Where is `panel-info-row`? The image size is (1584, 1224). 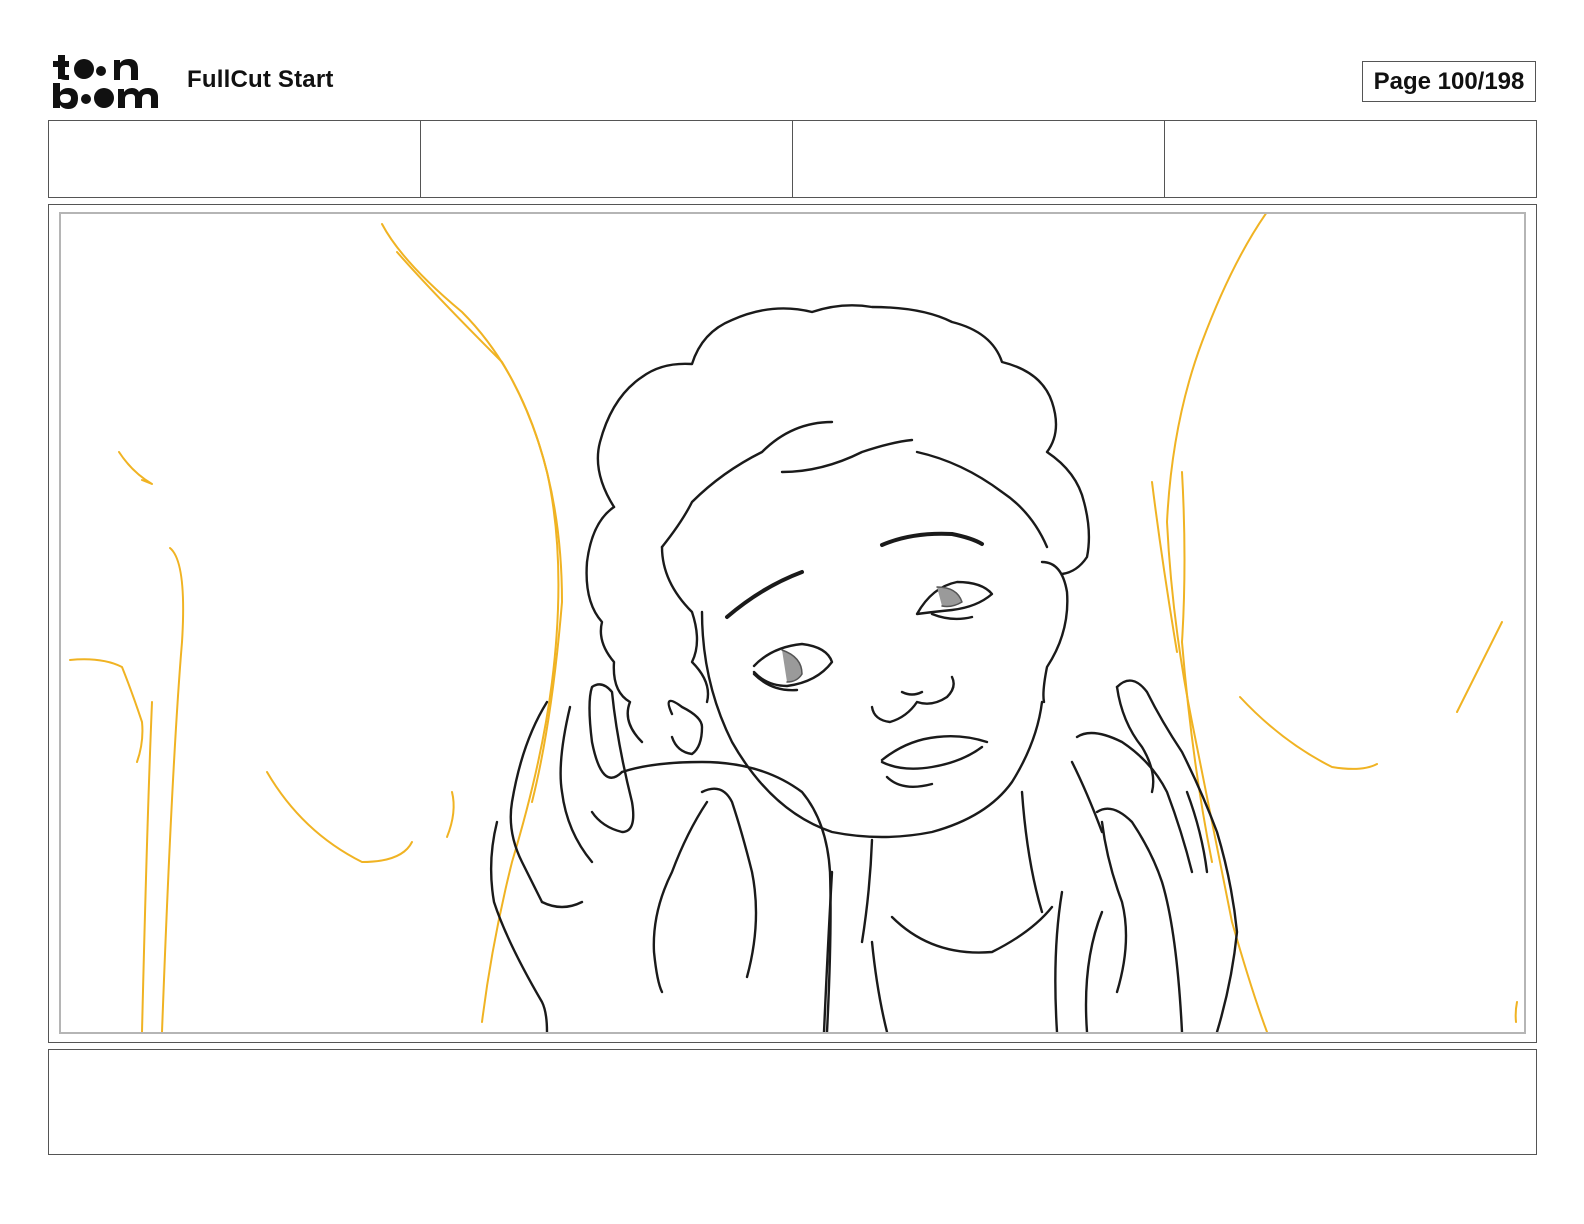
panel-info-row is located at coordinates (792, 159).